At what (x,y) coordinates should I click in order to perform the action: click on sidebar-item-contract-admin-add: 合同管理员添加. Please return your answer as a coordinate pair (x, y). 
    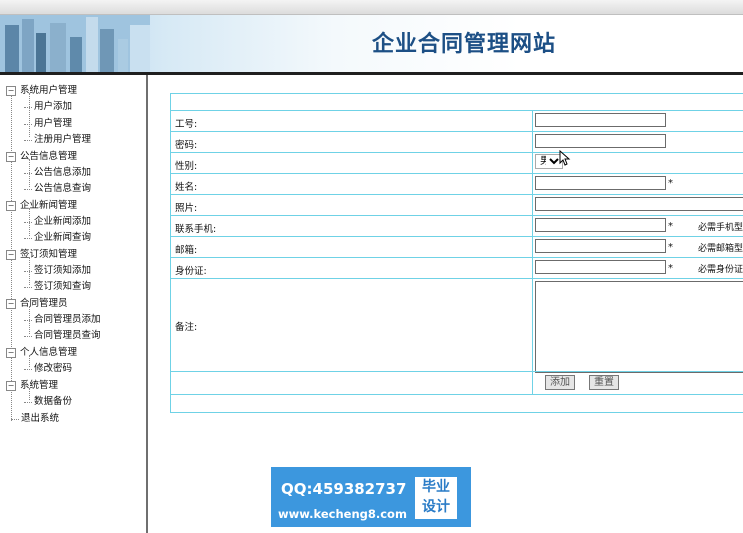
    Looking at the image, I should click on (62, 320).